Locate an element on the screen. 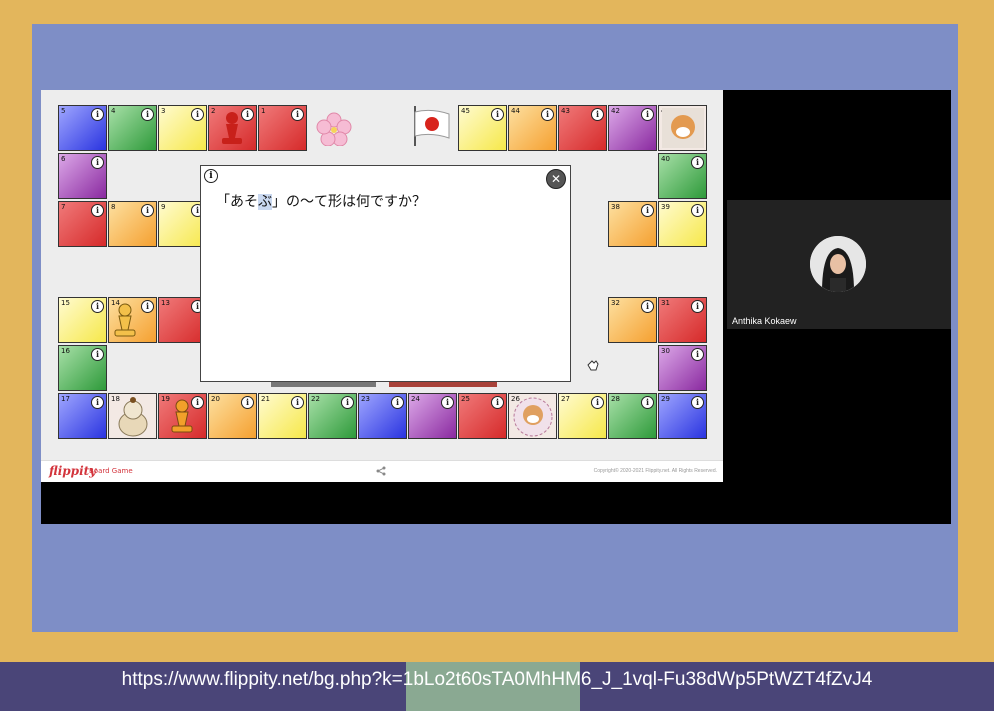 This screenshot has width=994, height=711. cell-number: 20 is located at coordinates (215, 399).